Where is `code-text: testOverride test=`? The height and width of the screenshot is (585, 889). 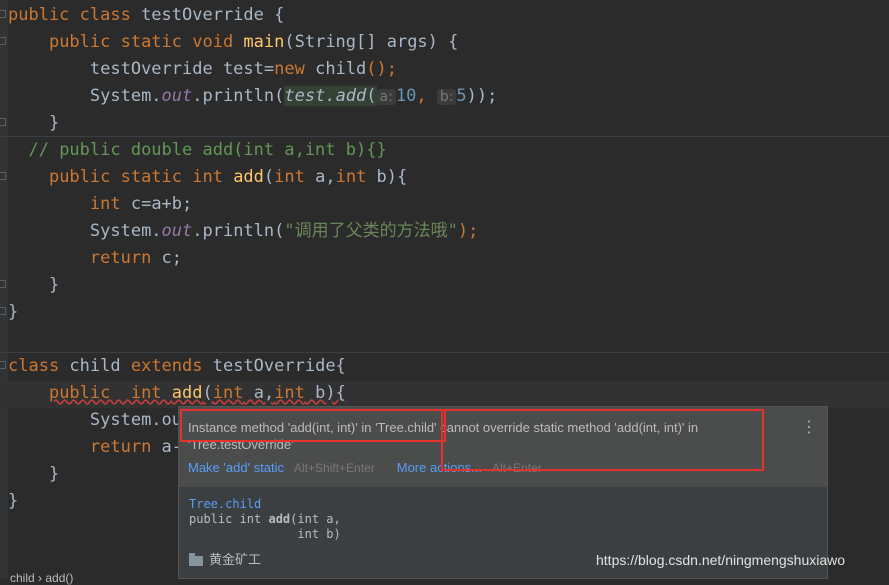 code-text: testOverride test= is located at coordinates (182, 69).